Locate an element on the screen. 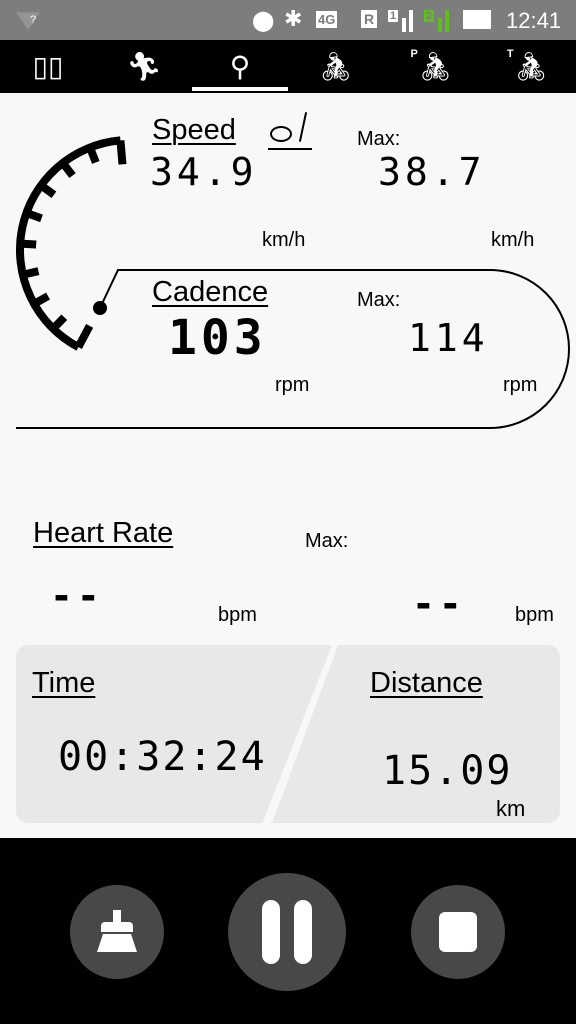  time-label: Time is located at coordinates (64, 683).